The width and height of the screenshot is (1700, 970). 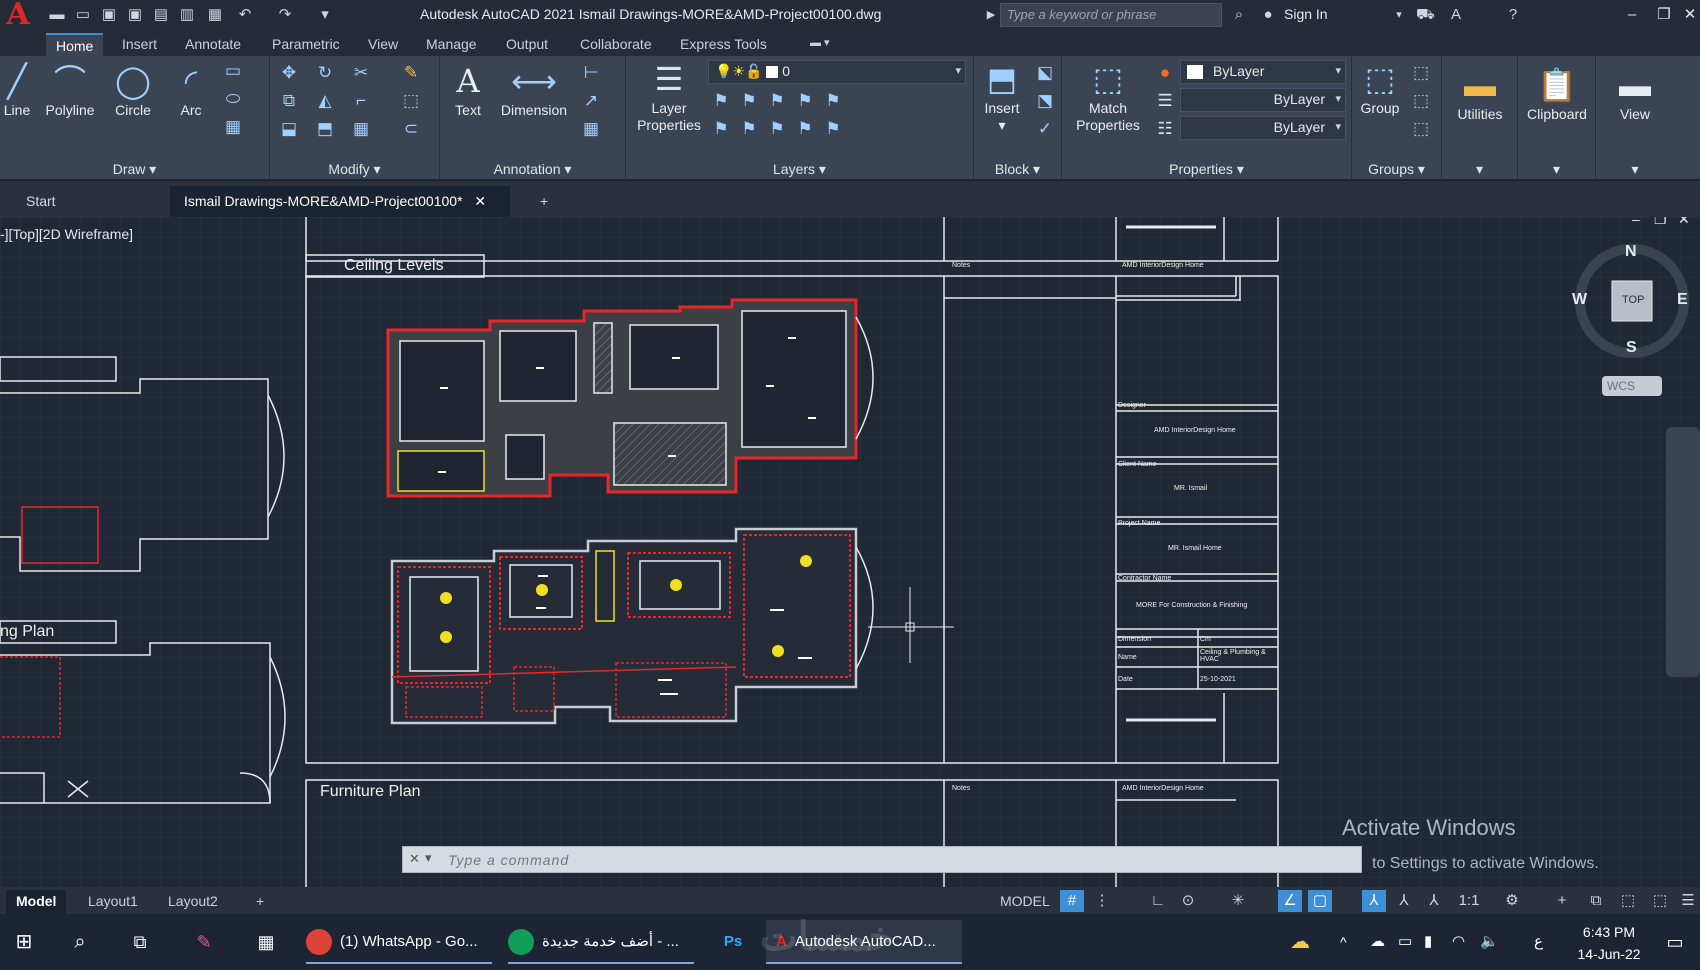 What do you see at coordinates (1660, 222) in the screenshot?
I see `viewport-restore-icon: ❐` at bounding box center [1660, 222].